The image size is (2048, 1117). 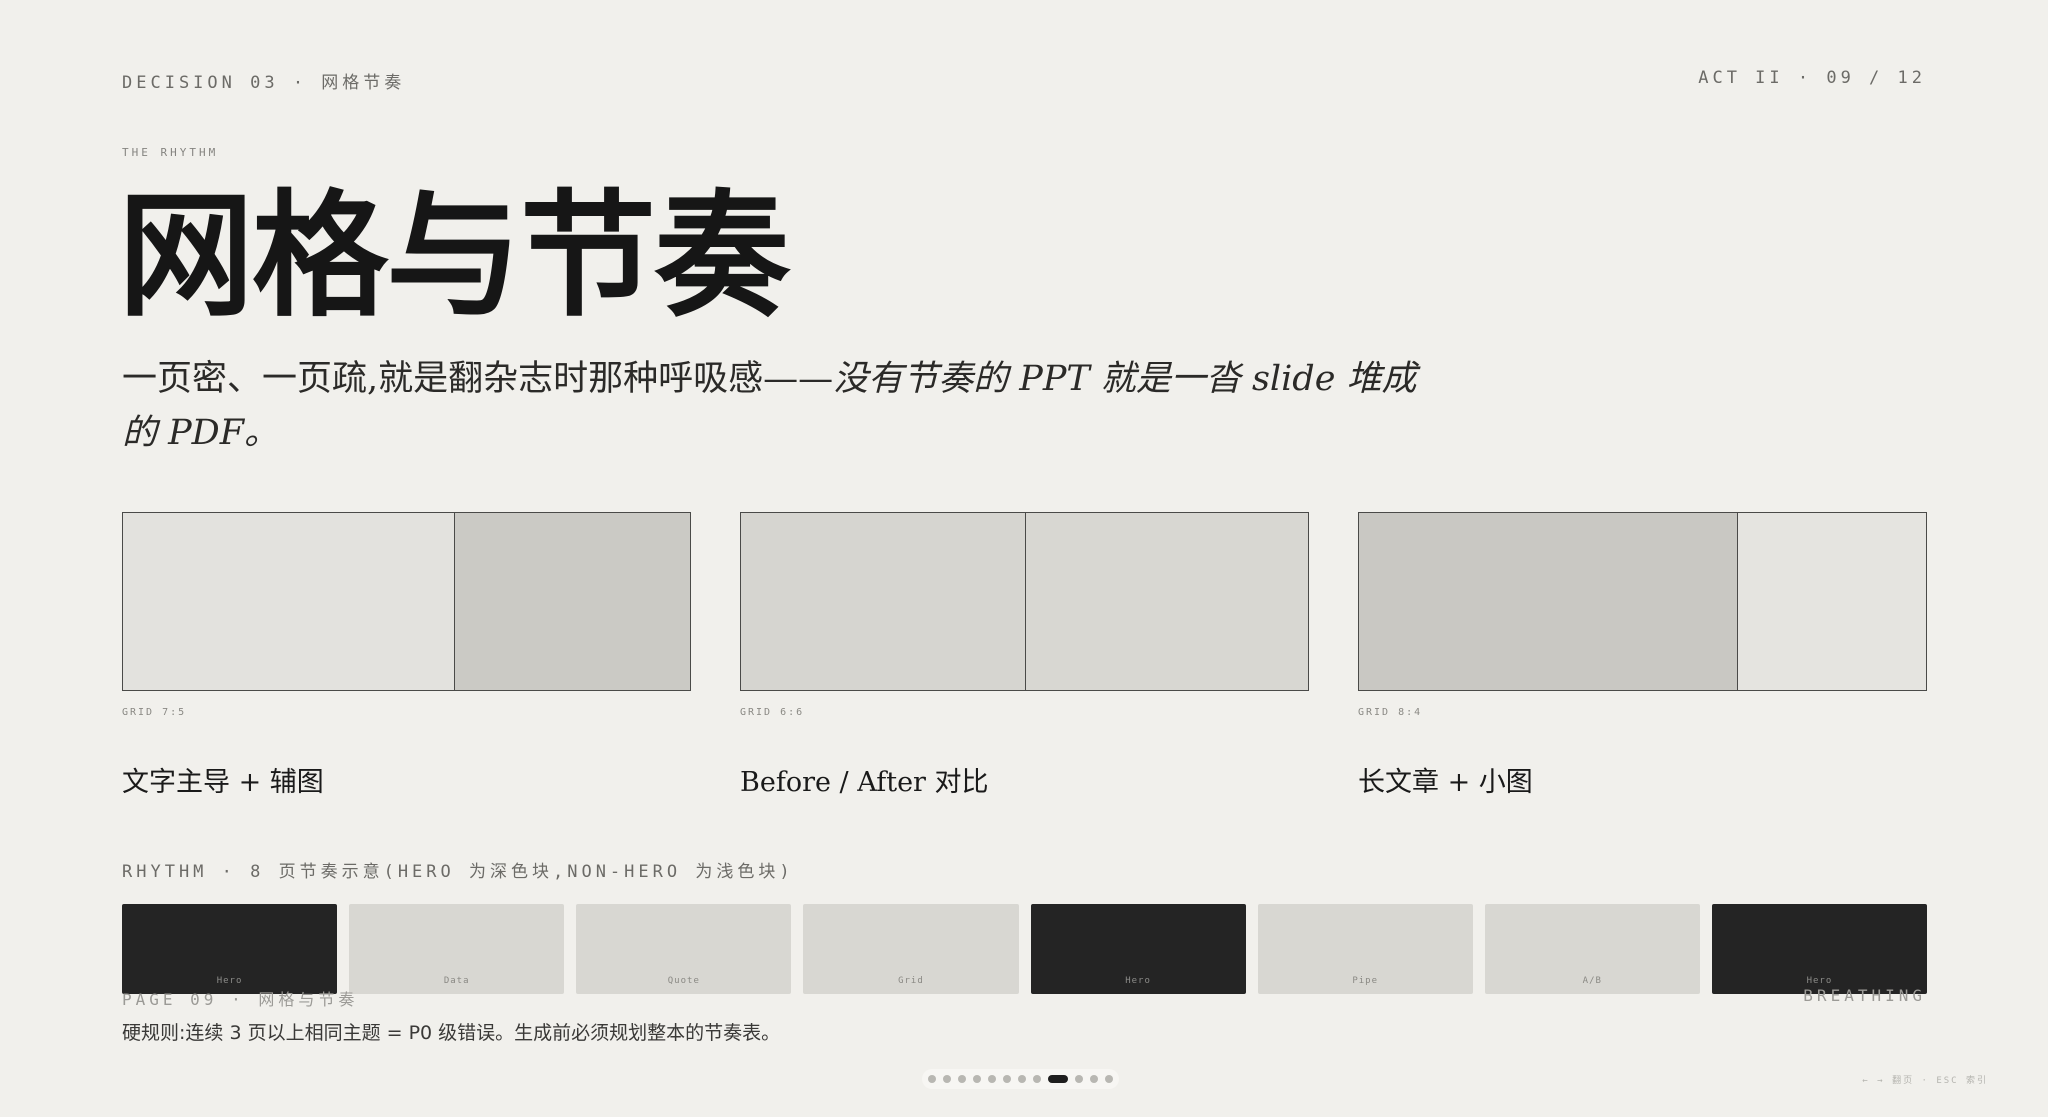 I want to click on page-indicator, so click(x=1020, y=1079).